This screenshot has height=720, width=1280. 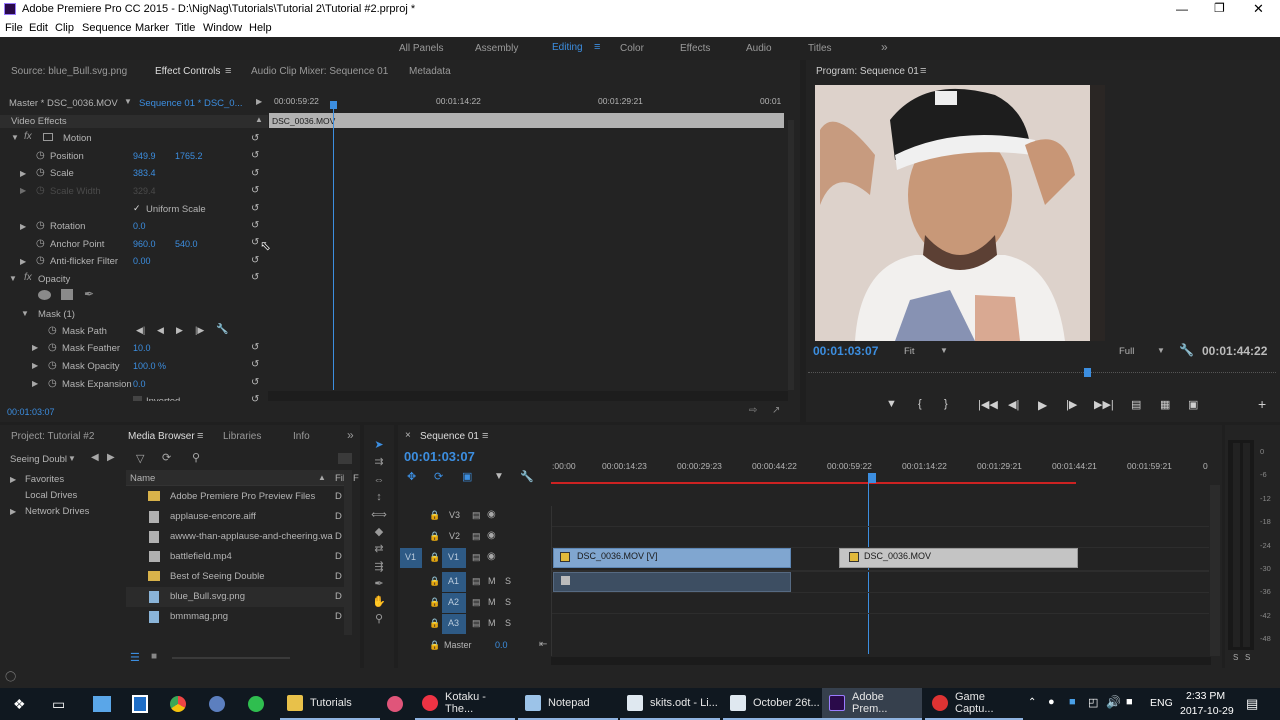 I want to click on position-x-value: 949.9, so click(x=144, y=156).